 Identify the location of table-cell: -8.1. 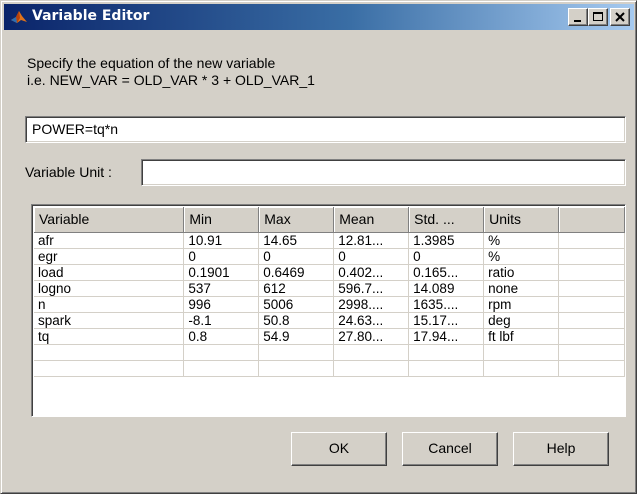
(221, 320).